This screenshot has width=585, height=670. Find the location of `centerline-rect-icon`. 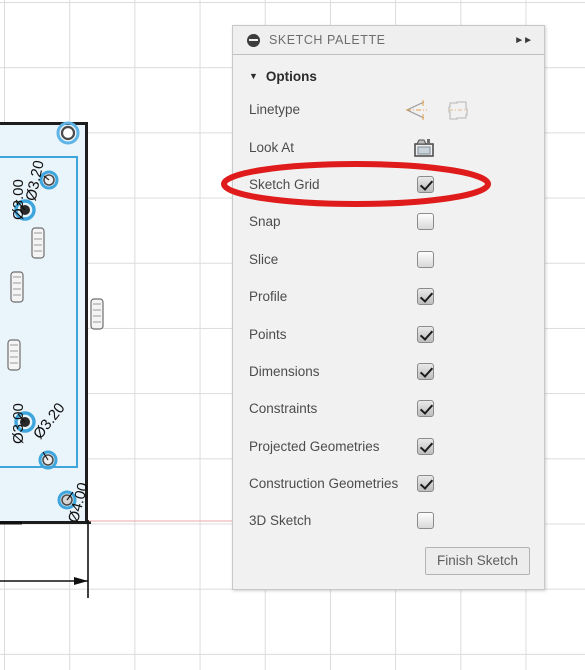

centerline-rect-icon is located at coordinates (458, 110).